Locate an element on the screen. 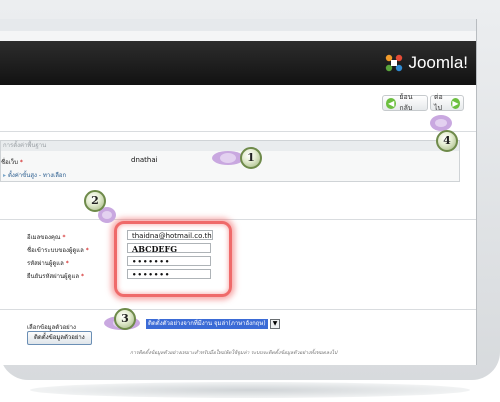 The width and height of the screenshot is (500, 402). username-label: ชื่อเข้าระบบของผู้ดูแล * is located at coordinates (58, 250).